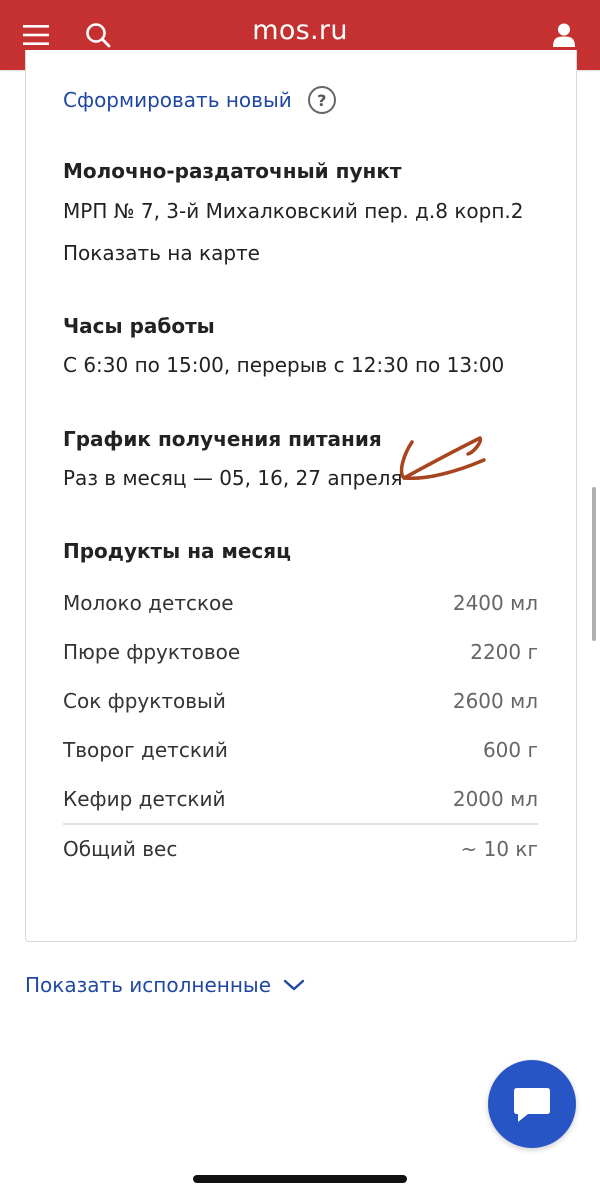 This screenshot has height=1195, width=600. Describe the element at coordinates (148, 985) in the screenshot. I see `show-completed-label: Показать исполненные` at that location.